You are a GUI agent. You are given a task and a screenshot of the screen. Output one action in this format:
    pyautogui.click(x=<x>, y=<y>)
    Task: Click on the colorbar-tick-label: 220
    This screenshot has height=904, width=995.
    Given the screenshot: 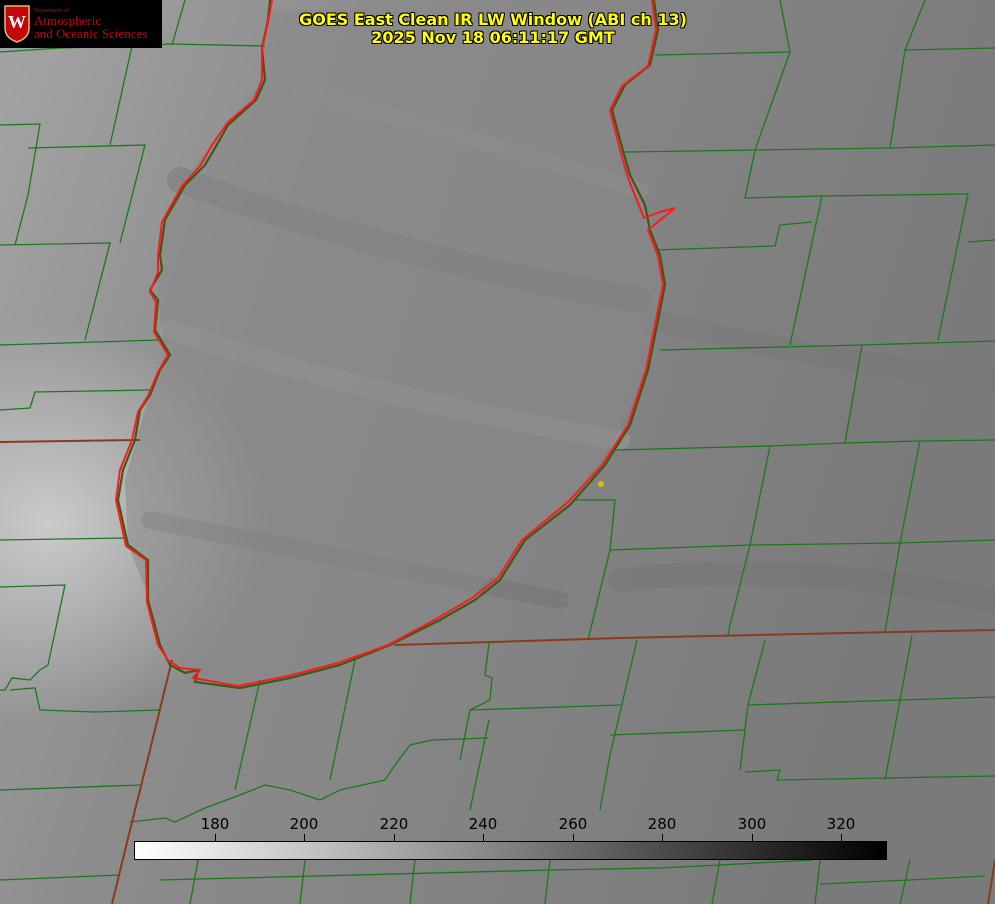 What is the action you would take?
    pyautogui.click(x=394, y=824)
    